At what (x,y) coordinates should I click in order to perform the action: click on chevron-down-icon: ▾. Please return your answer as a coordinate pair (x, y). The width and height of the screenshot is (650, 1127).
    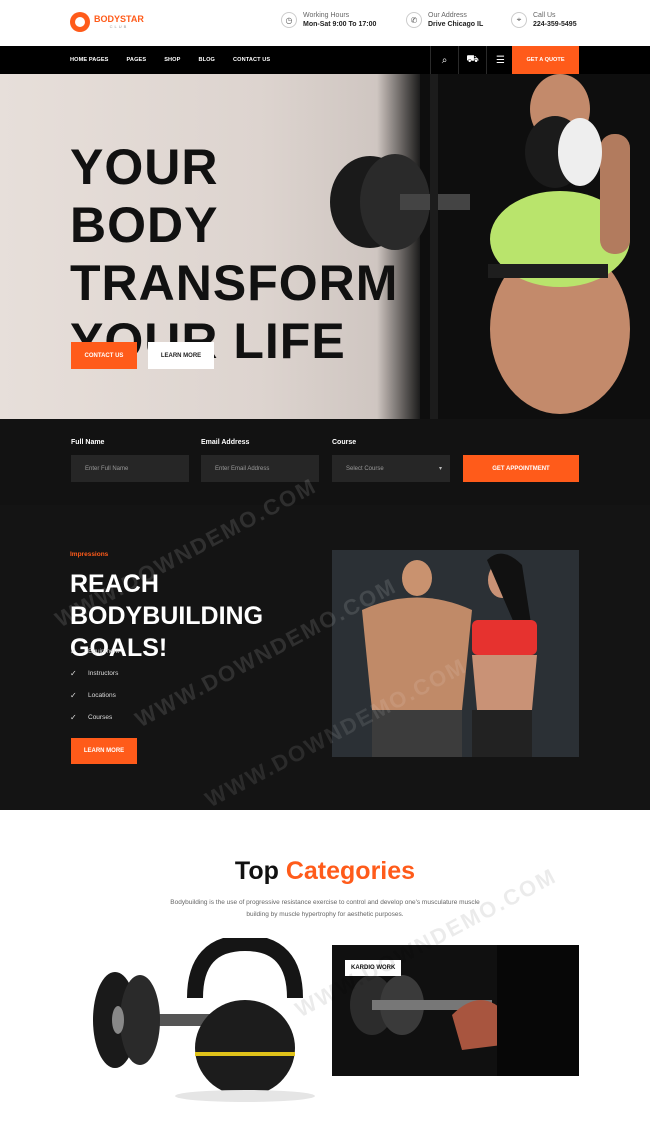
    Looking at the image, I should click on (440, 469).